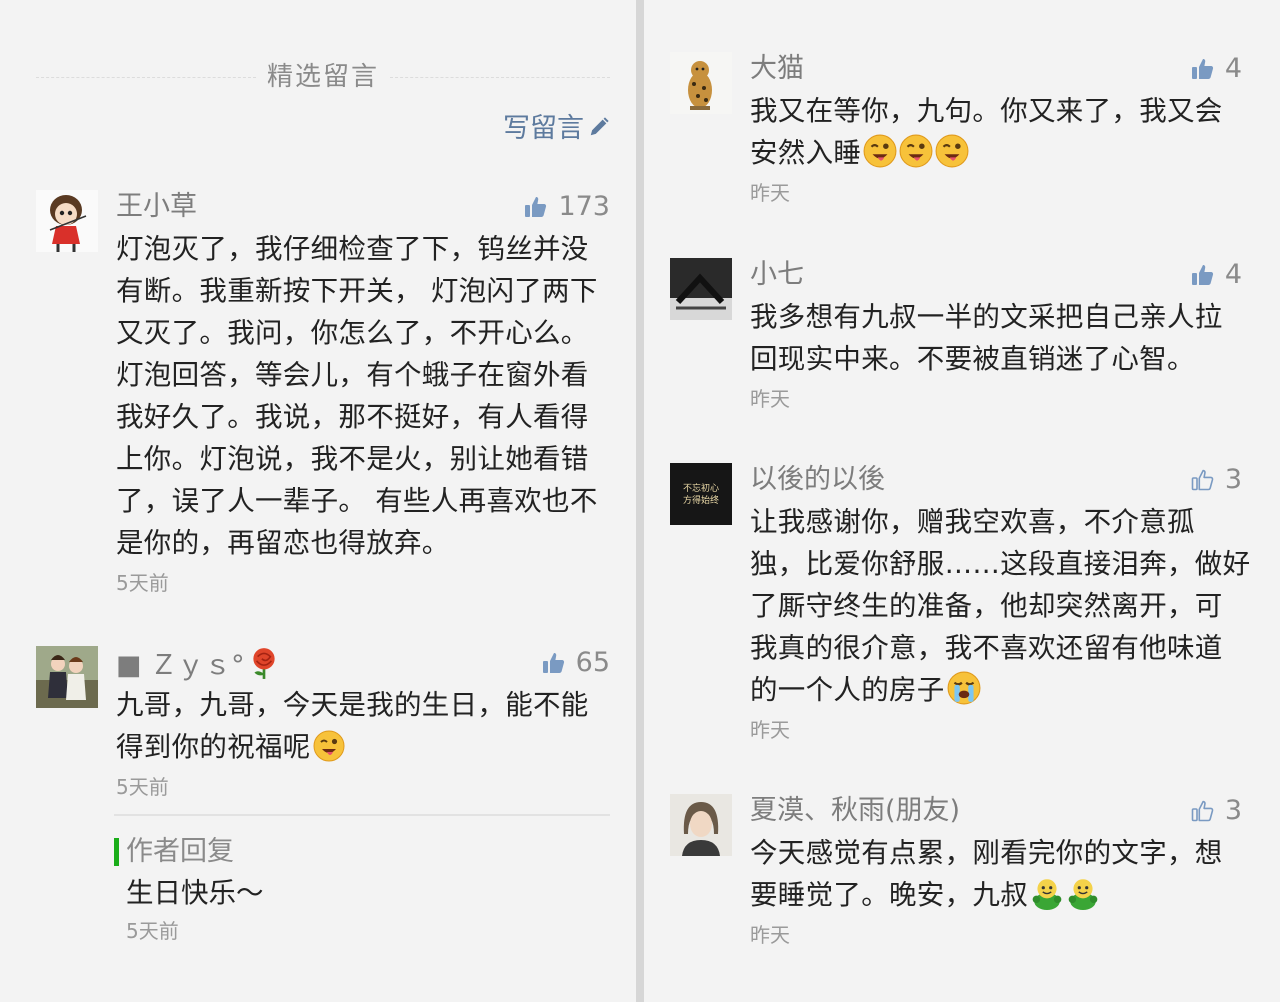 Image resolution: width=1280 pixels, height=1002 pixels. Describe the element at coordinates (352, 375) in the screenshot. I see `comment-line: 灯泡回答，等会儿，有个蛾子在窗外看` at that location.